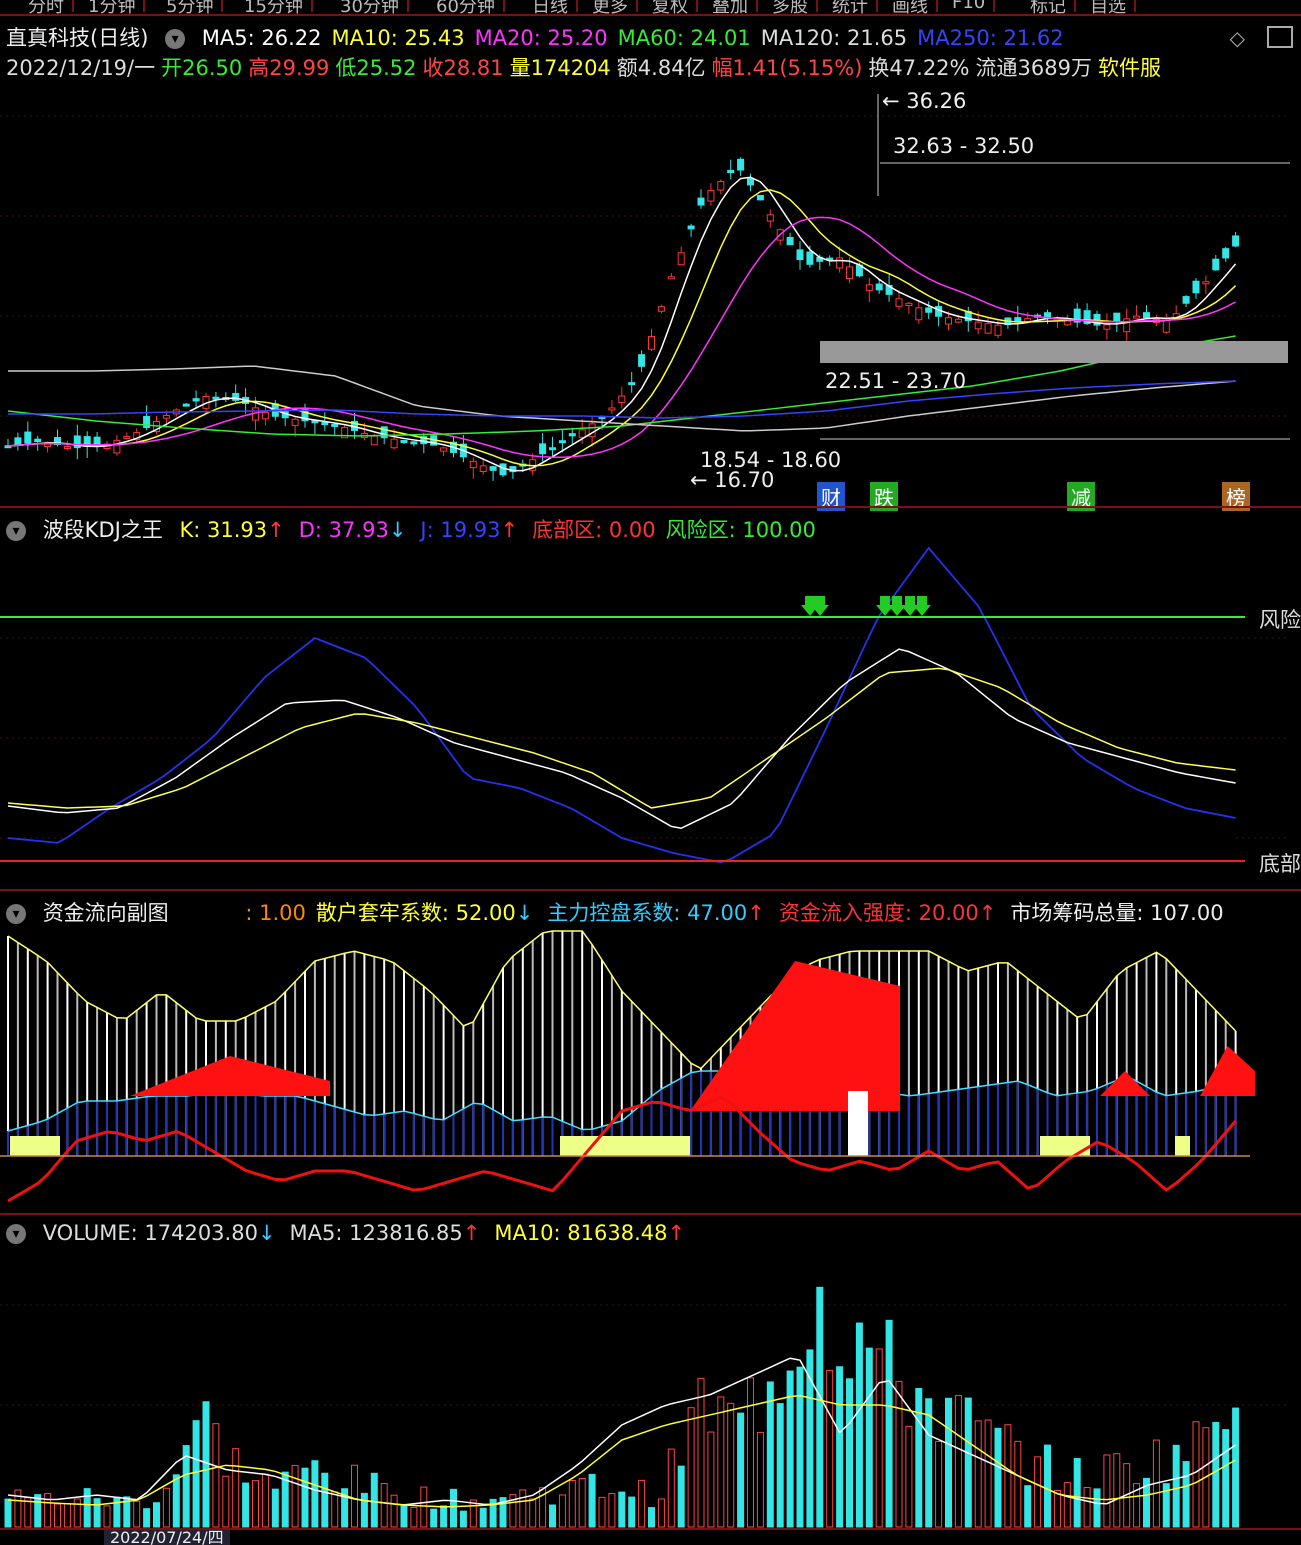  I want to click on period-tab: 画线, so click(911, 7).